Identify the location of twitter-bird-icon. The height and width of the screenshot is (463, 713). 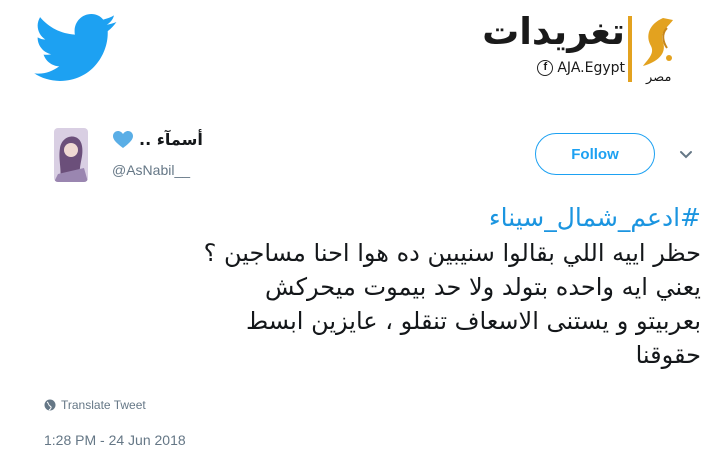
(75, 47).